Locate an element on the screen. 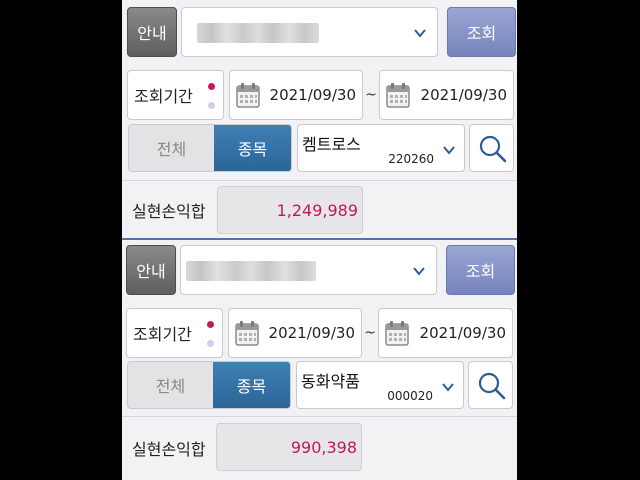 This screenshot has width=640, height=480. stock-name: 동화약품 is located at coordinates (330, 381).